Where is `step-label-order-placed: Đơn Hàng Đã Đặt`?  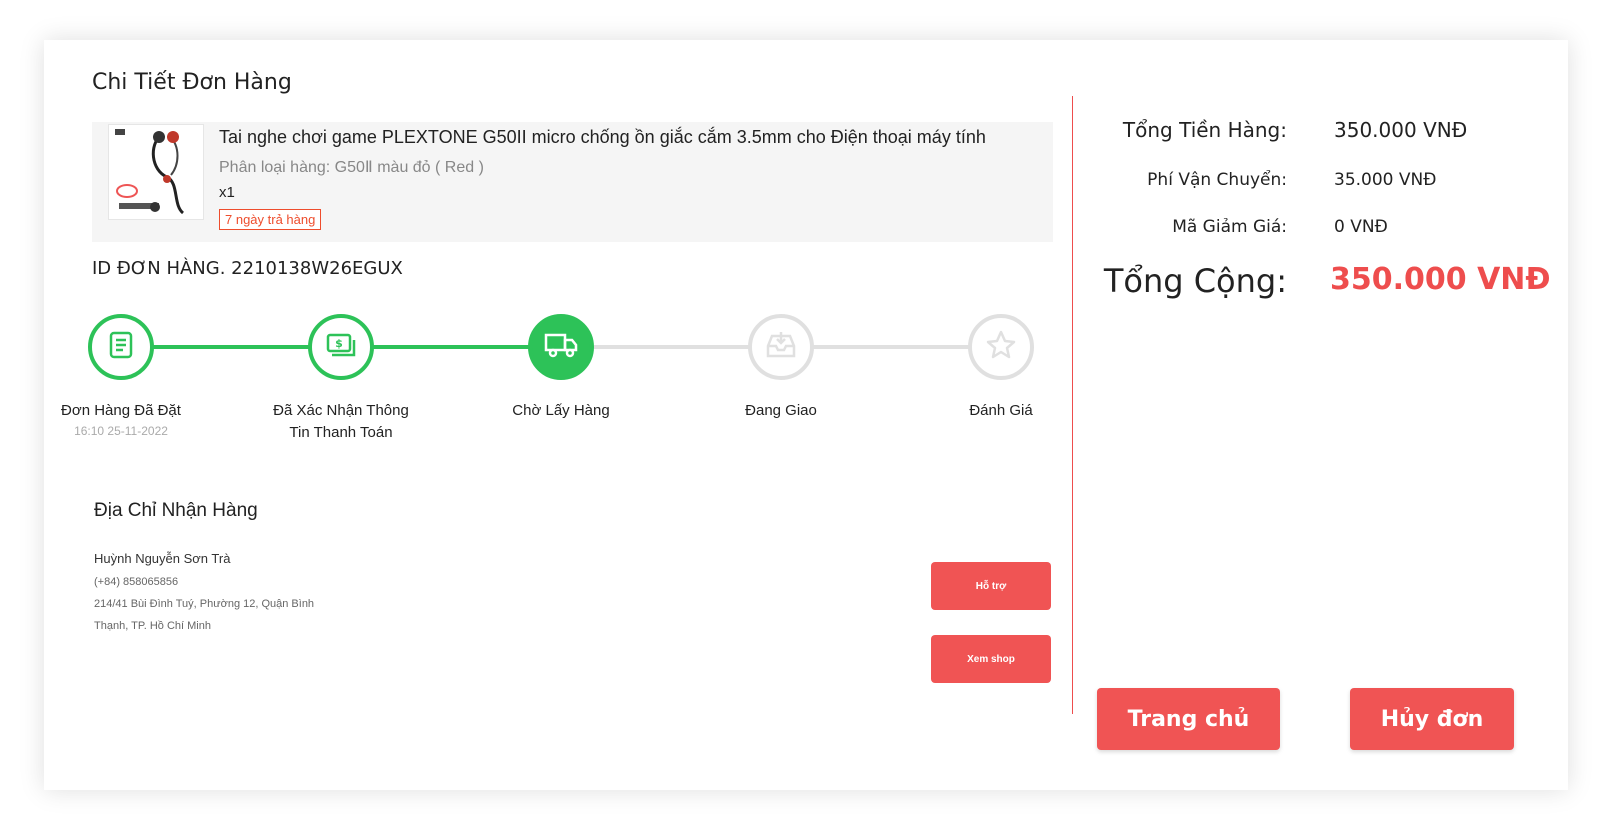 step-label-order-placed: Đơn Hàng Đã Đặt is located at coordinates (121, 410).